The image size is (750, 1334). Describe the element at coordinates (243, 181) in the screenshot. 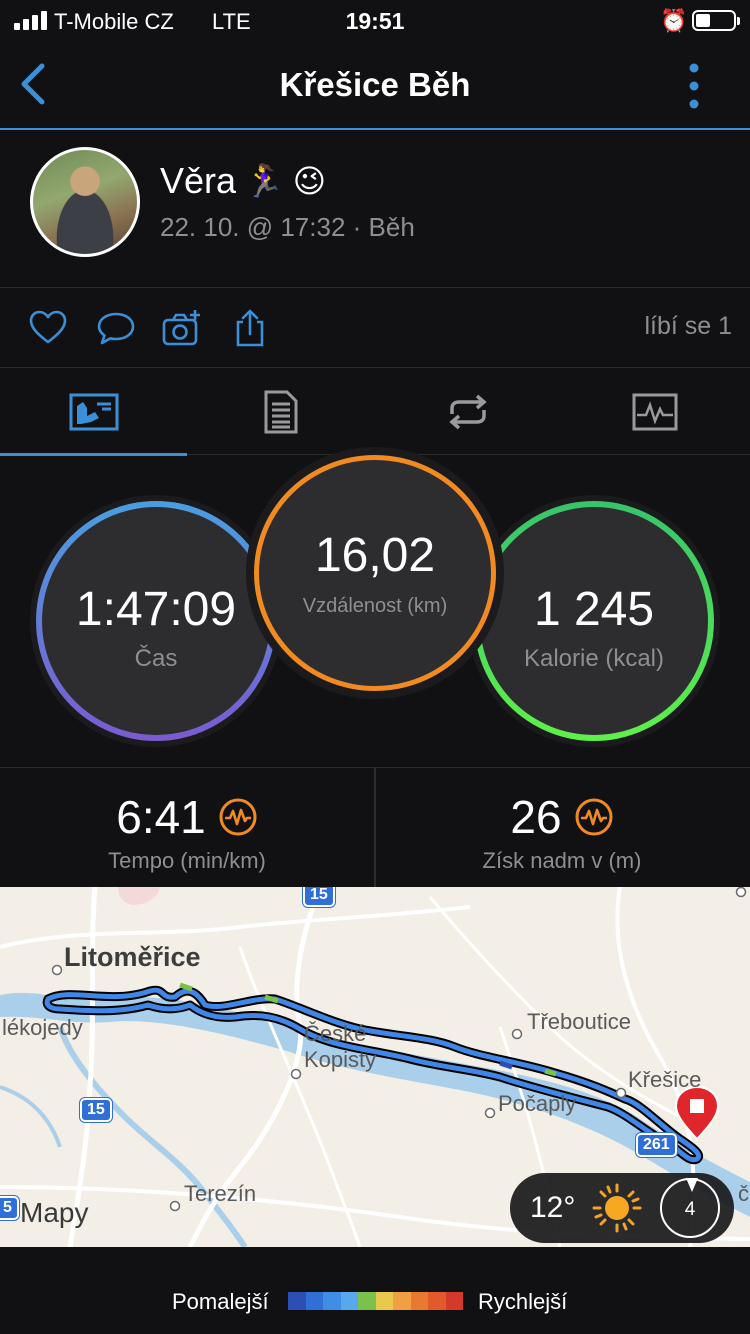

I see `user-name-row: Věra 🏃‍♀️ 😉` at that location.